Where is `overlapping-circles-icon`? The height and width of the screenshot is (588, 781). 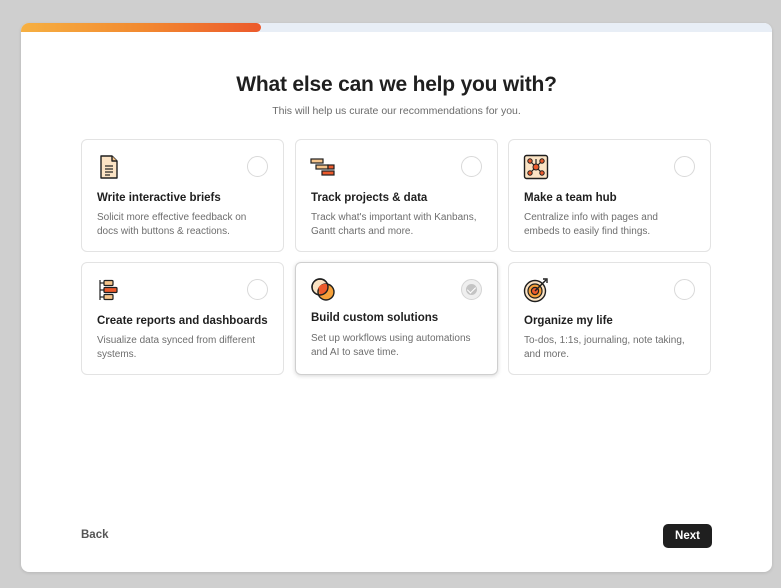 overlapping-circles-icon is located at coordinates (323, 290).